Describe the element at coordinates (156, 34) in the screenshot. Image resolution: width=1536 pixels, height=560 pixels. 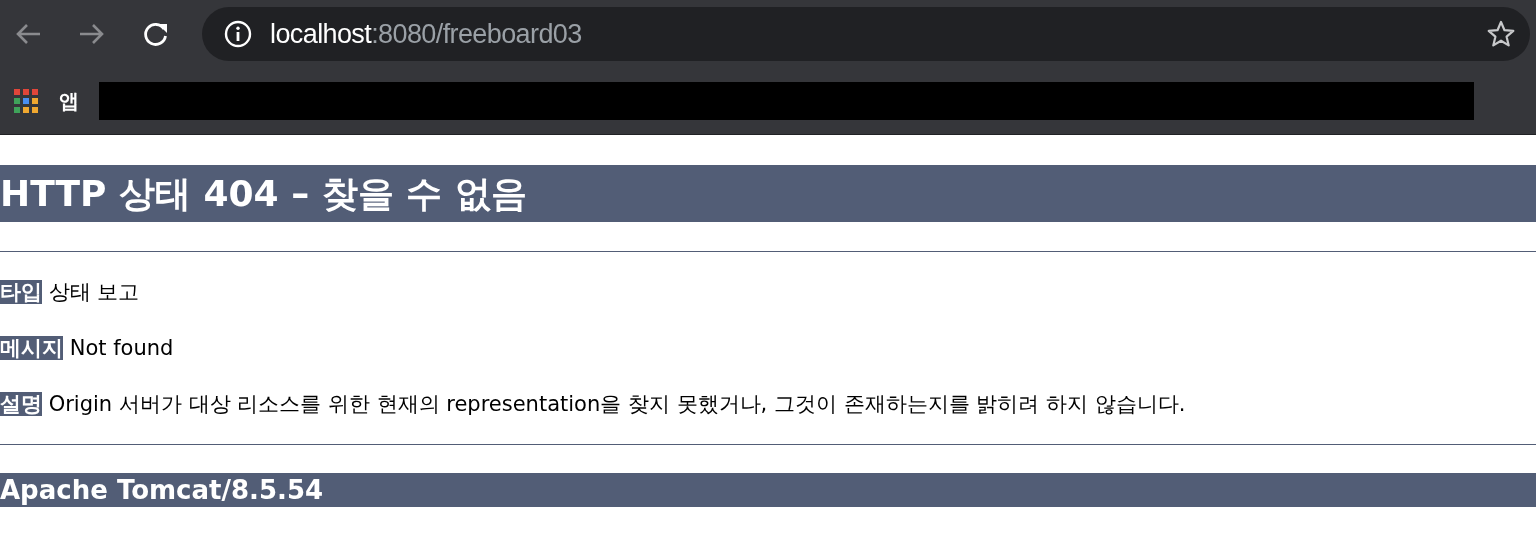
I see `reload-icon` at that location.